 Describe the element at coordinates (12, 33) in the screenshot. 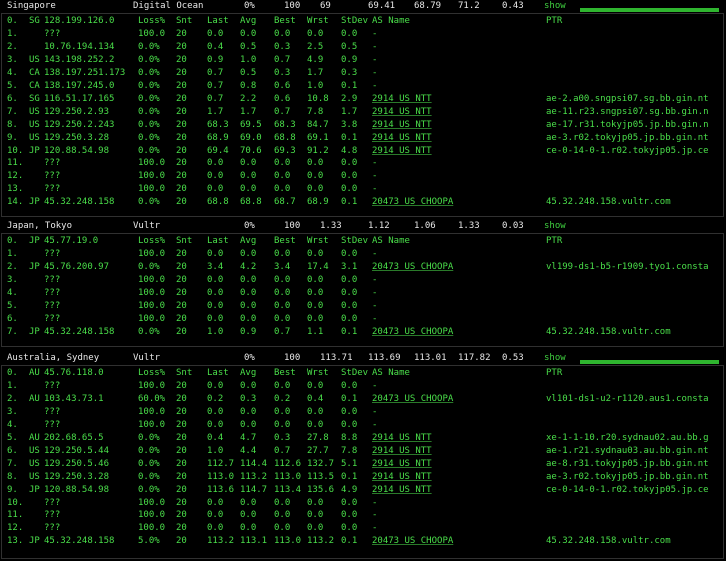

I see `cell-n: 1.` at that location.